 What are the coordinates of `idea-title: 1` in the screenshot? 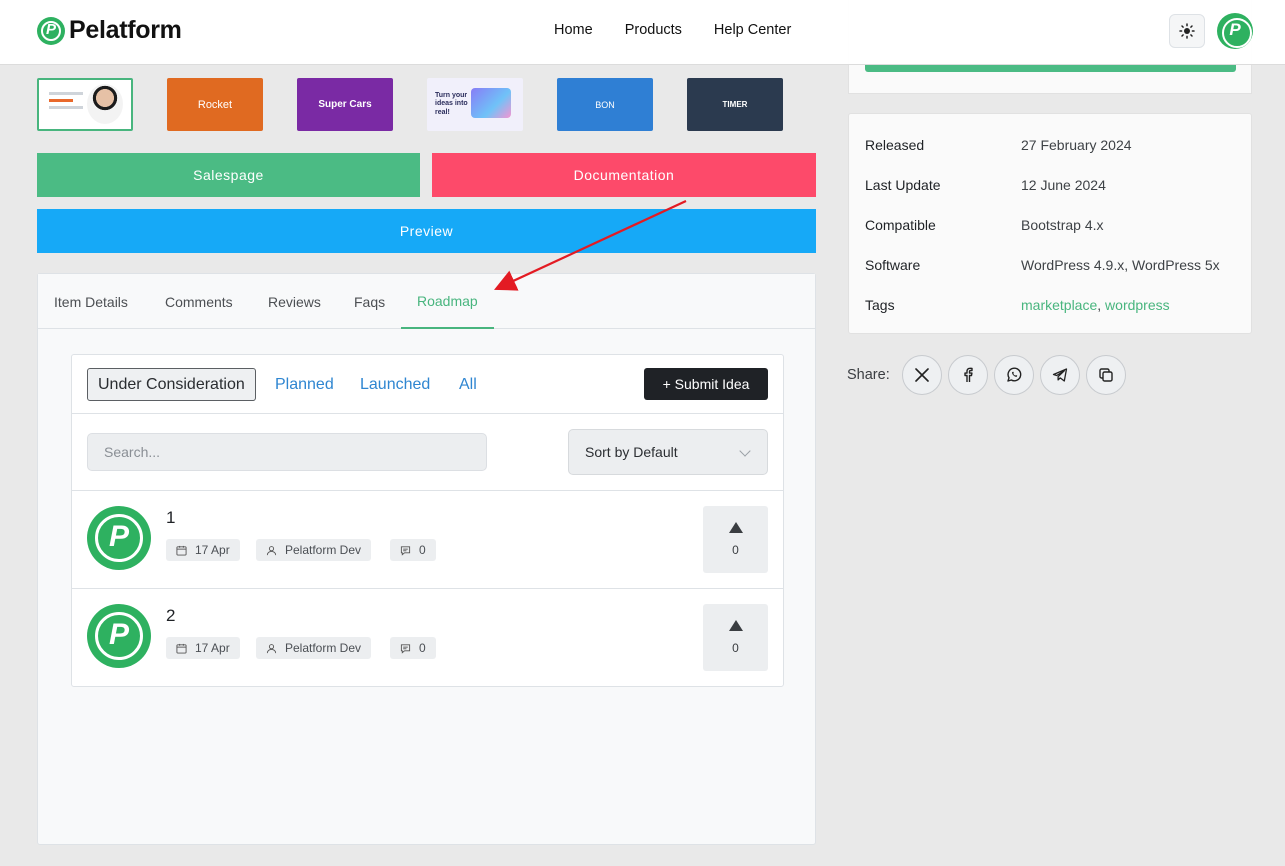 It's located at (170, 518).